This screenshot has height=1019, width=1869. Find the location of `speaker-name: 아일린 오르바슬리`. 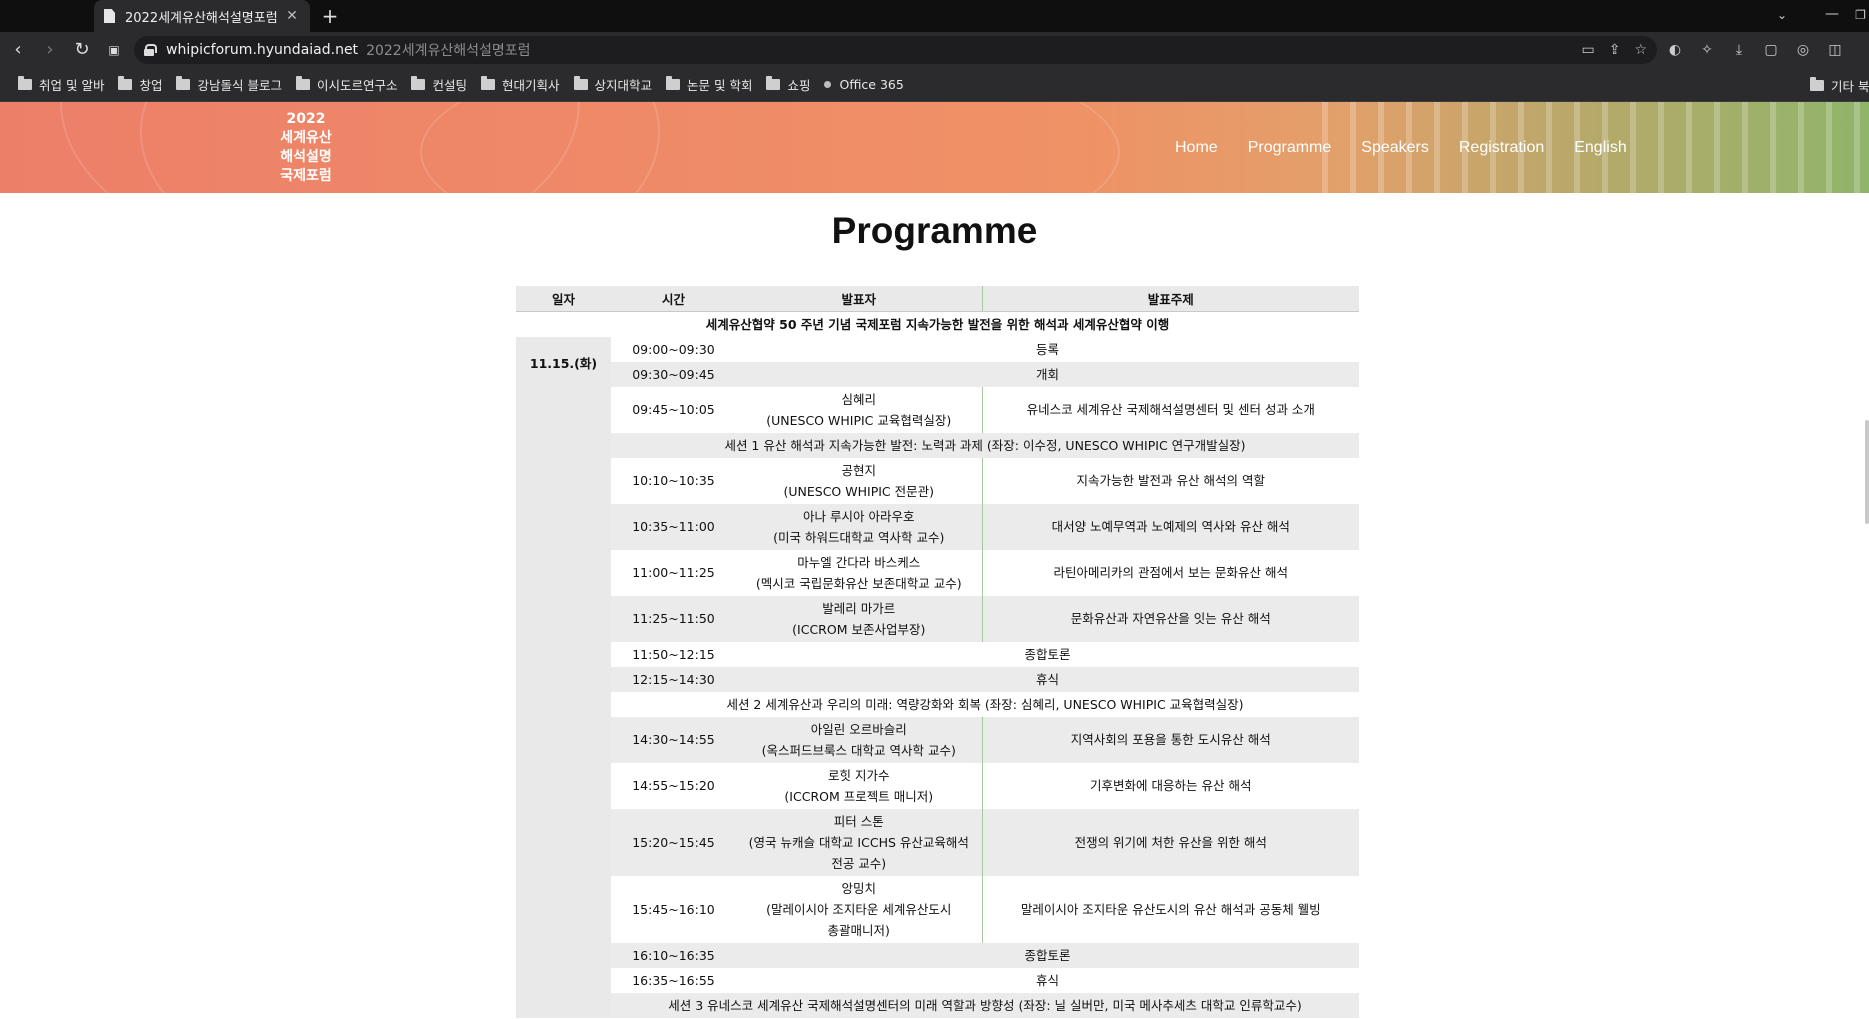

speaker-name: 아일린 오르바슬리 is located at coordinates (858, 729).